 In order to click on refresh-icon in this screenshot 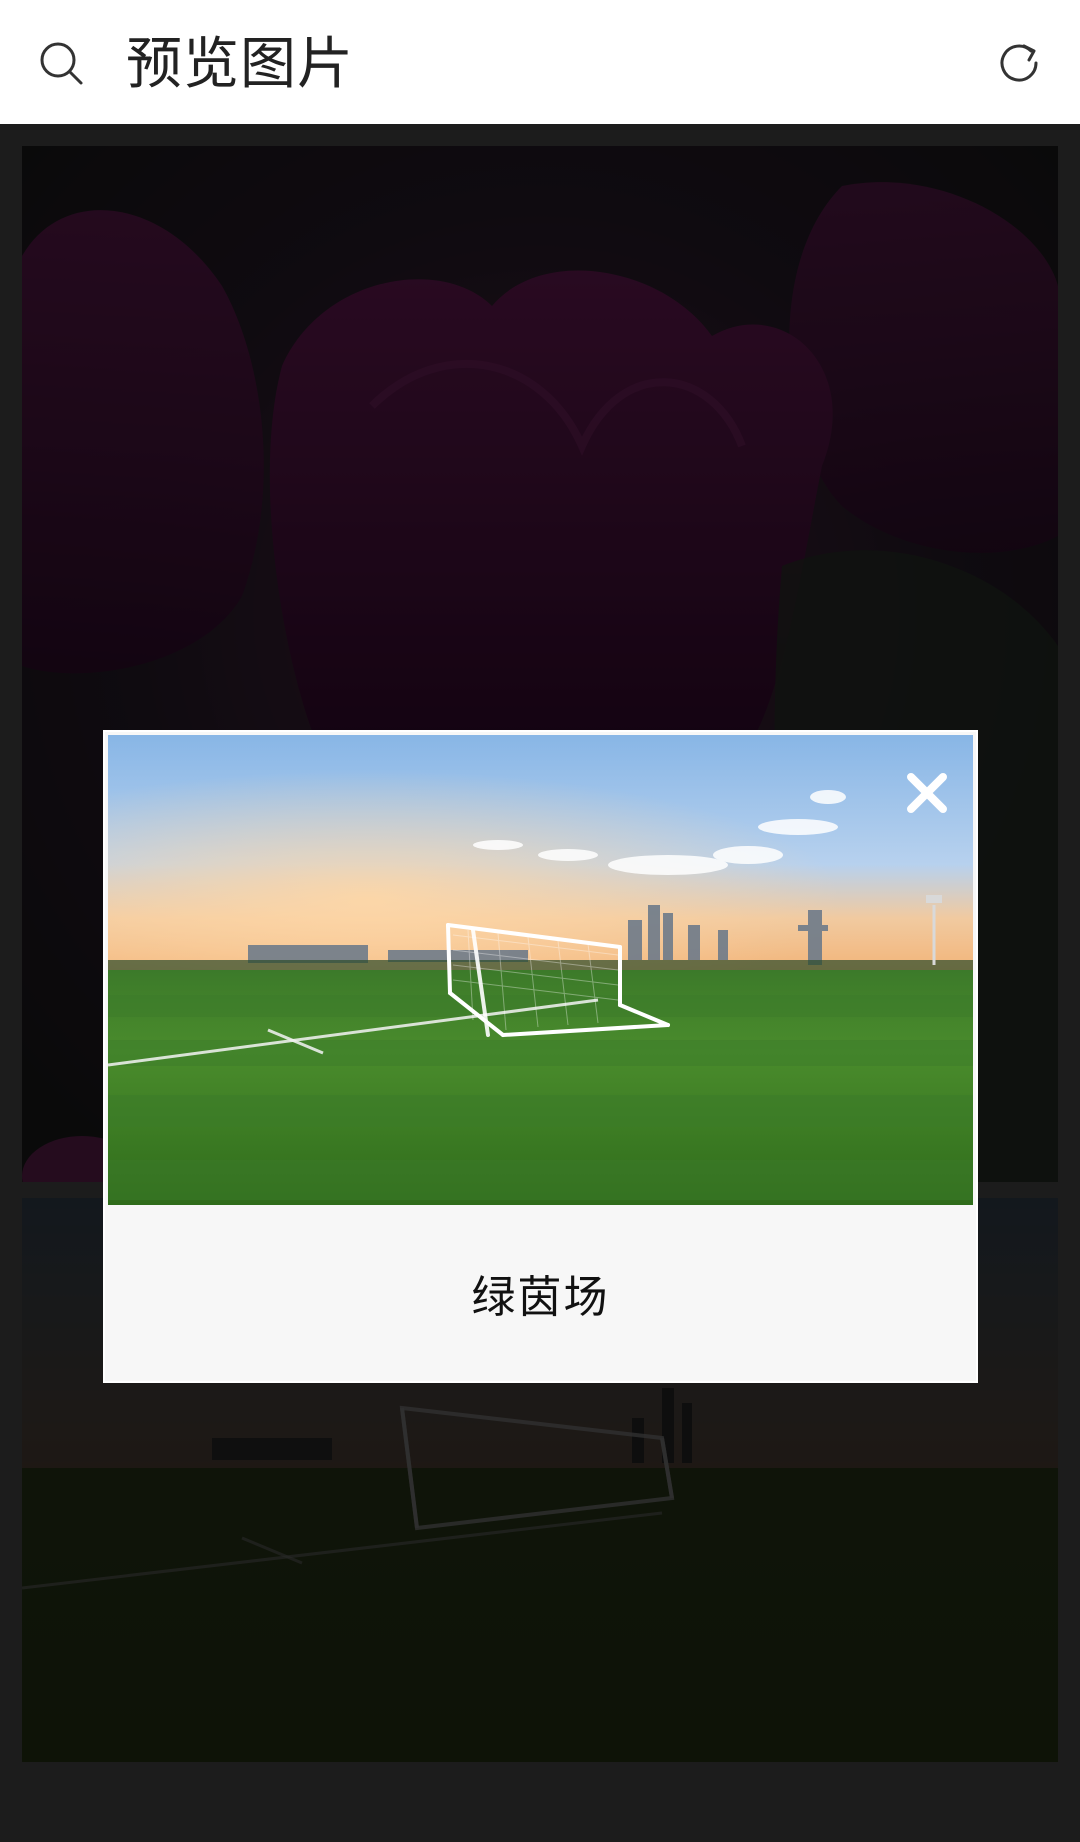, I will do `click(1019, 63)`.